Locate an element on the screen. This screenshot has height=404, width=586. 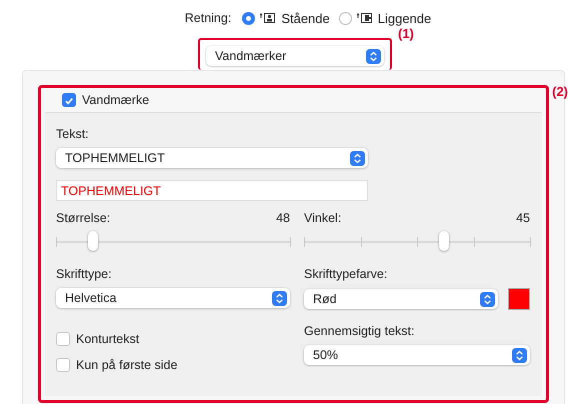
font-select: Helvetica is located at coordinates (173, 298).